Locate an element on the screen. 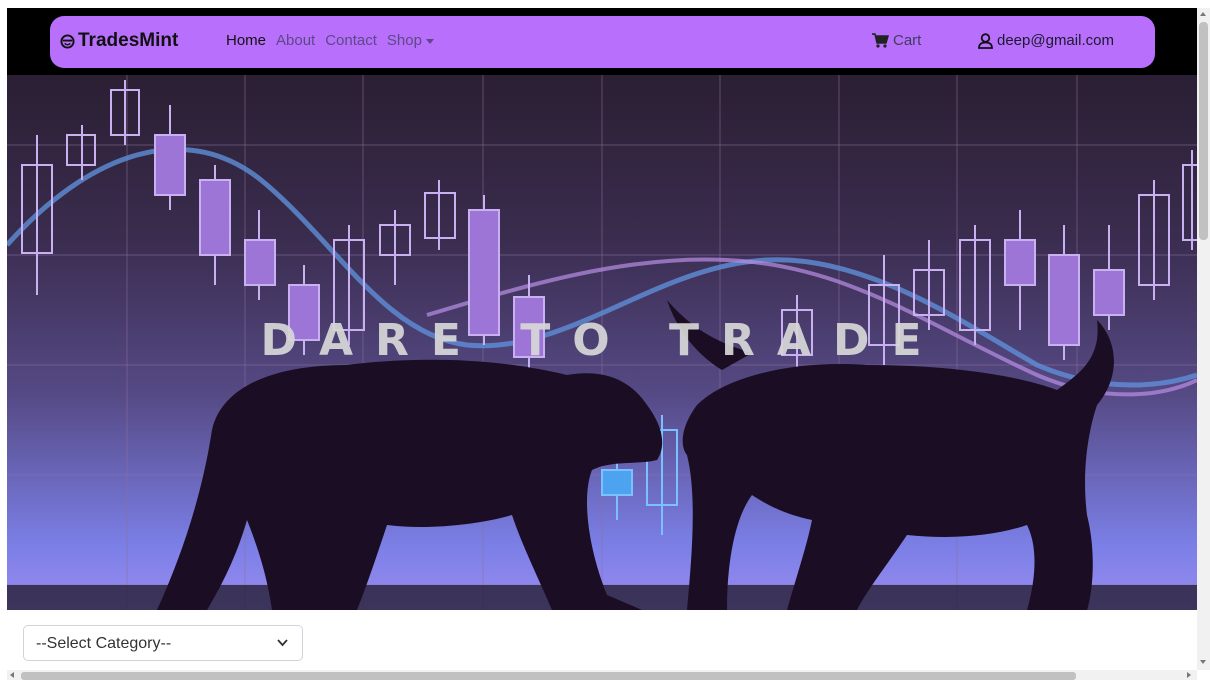  nav-shop-label: Shop is located at coordinates (404, 40).